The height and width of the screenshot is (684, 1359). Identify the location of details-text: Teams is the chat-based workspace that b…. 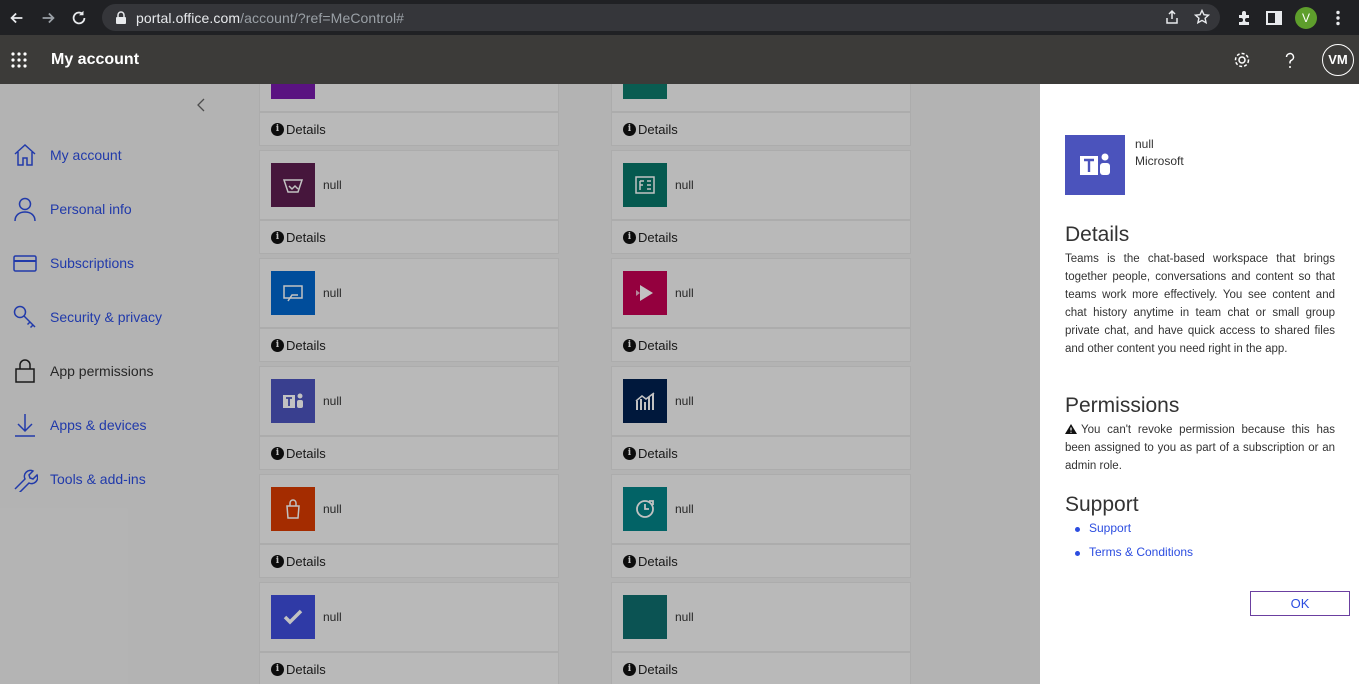
(1200, 304).